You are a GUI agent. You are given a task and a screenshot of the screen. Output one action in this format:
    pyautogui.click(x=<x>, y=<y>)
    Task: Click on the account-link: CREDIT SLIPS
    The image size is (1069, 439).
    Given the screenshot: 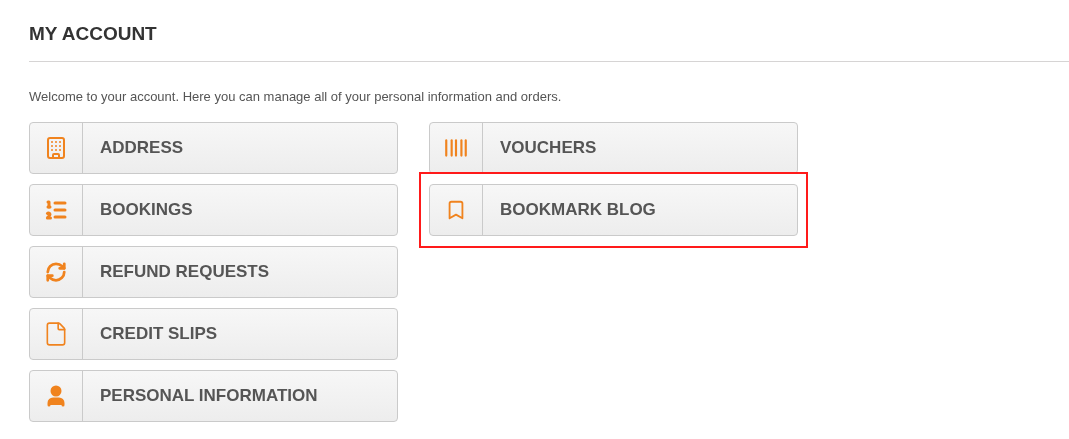 What is the action you would take?
    pyautogui.click(x=213, y=334)
    